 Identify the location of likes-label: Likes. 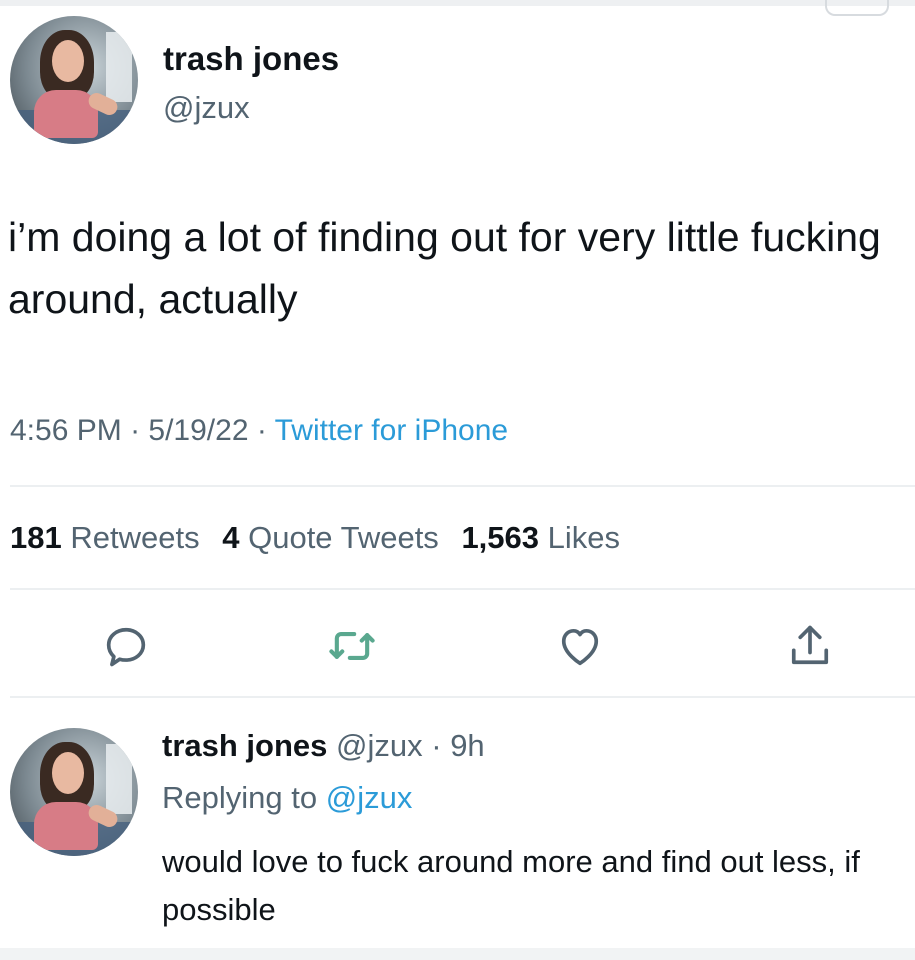
(584, 537).